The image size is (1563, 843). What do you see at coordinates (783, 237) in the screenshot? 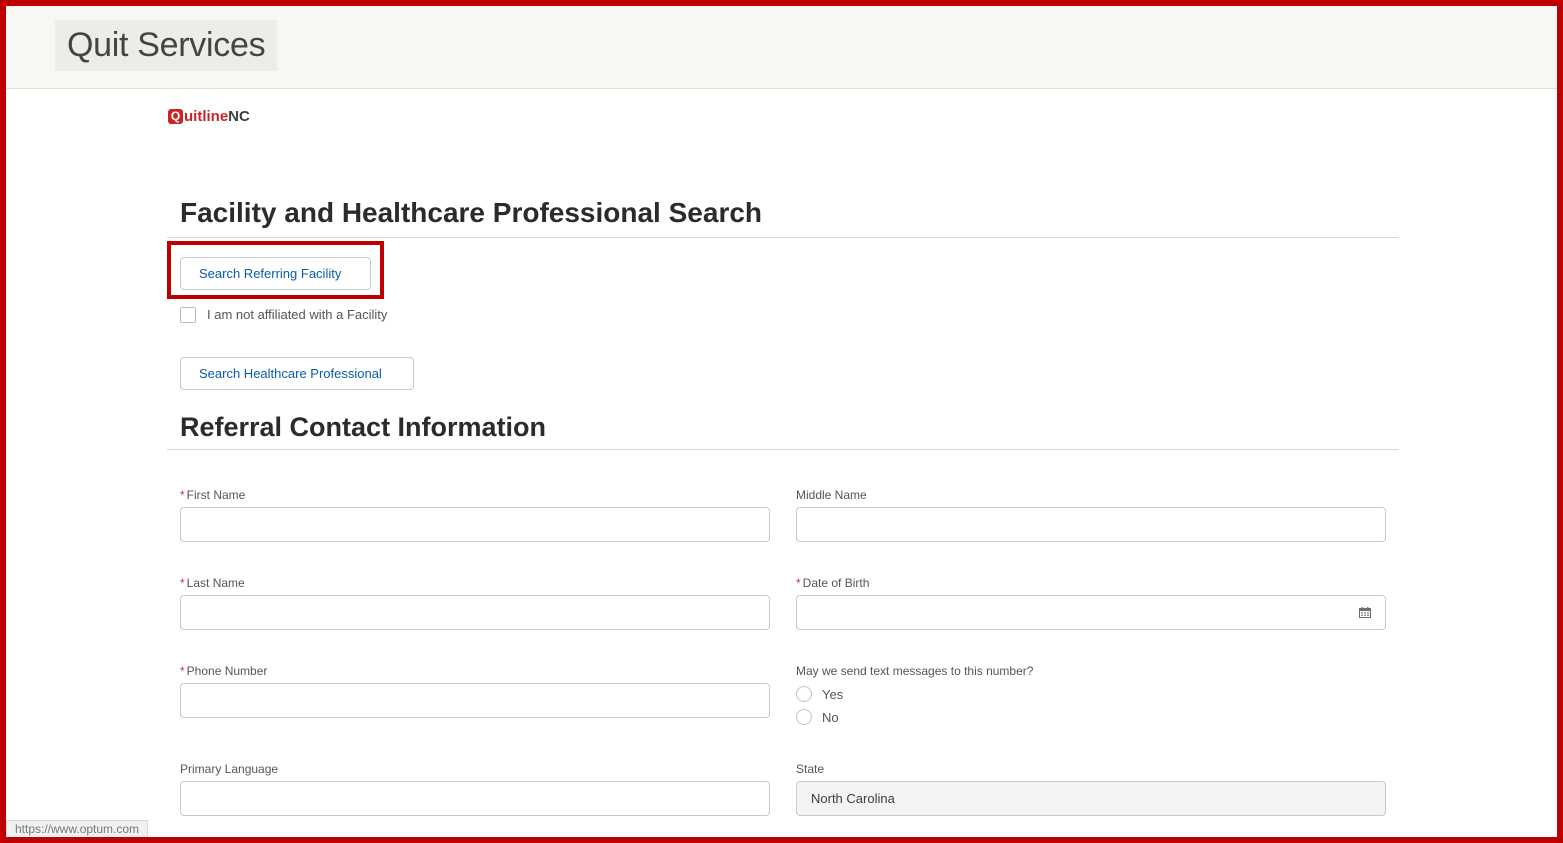
I see `search-section-divider` at bounding box center [783, 237].